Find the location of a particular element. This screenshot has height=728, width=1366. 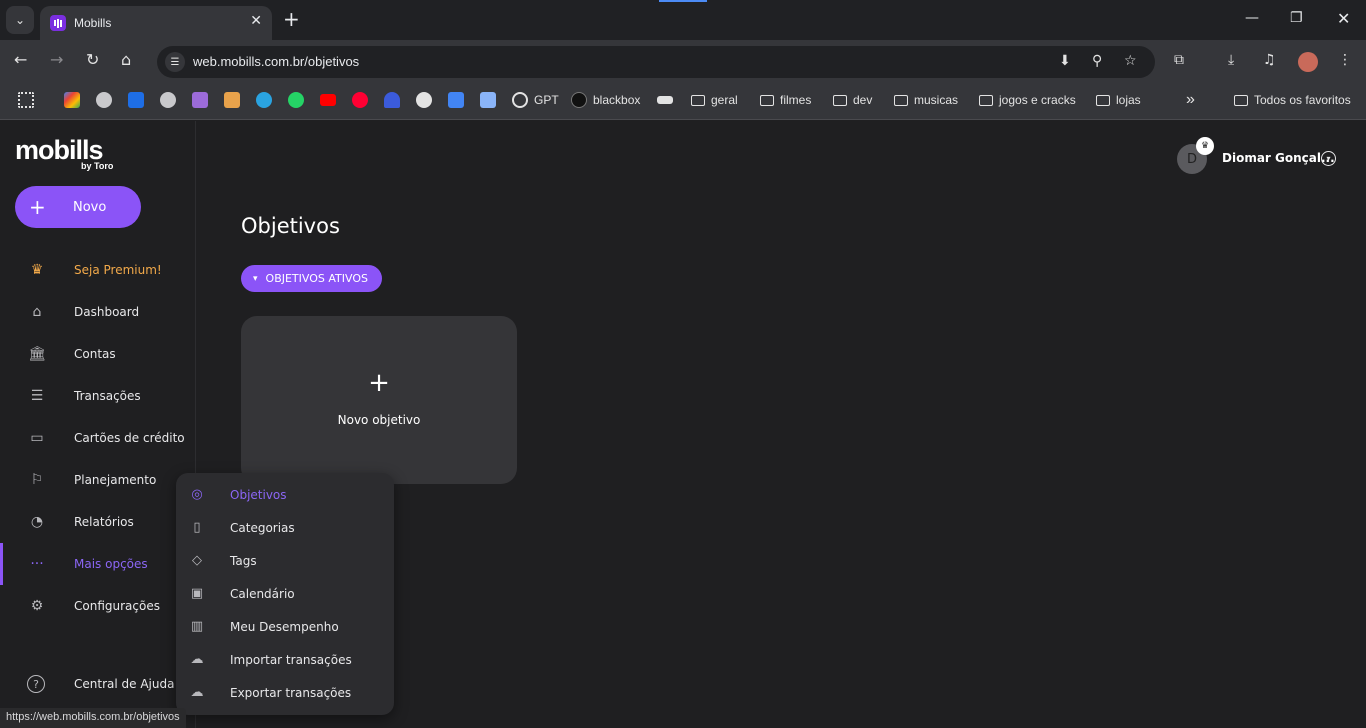

media-controls-icon: ♫ is located at coordinates (1269, 60).